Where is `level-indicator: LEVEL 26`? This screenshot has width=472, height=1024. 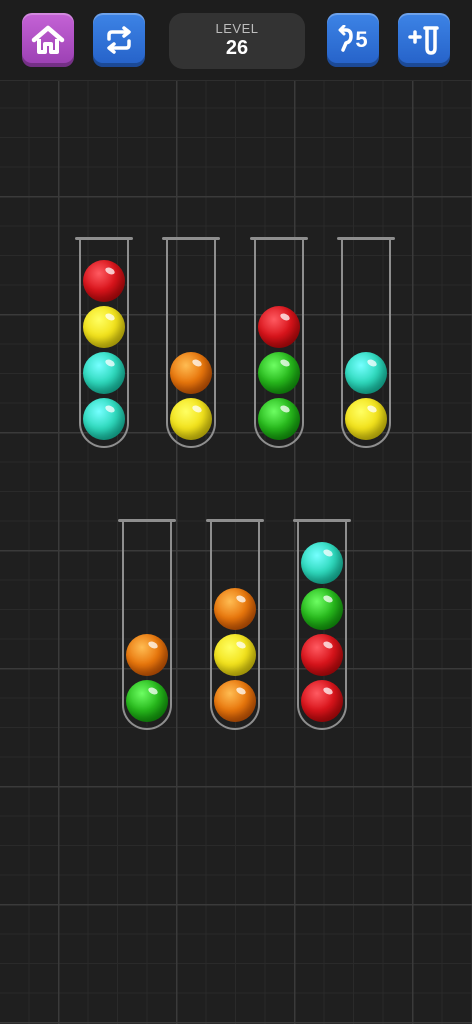 level-indicator: LEVEL 26 is located at coordinates (237, 41).